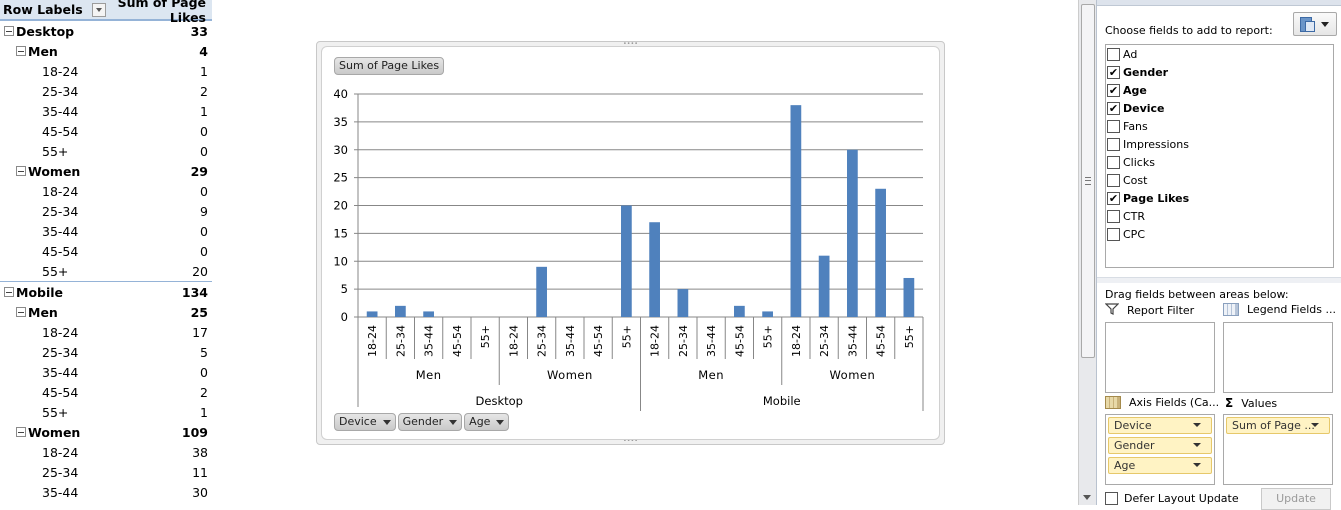 This screenshot has height=510, width=1341. Describe the element at coordinates (106, 91) in the screenshot. I see `pivot-row-age: 25-34 2` at that location.